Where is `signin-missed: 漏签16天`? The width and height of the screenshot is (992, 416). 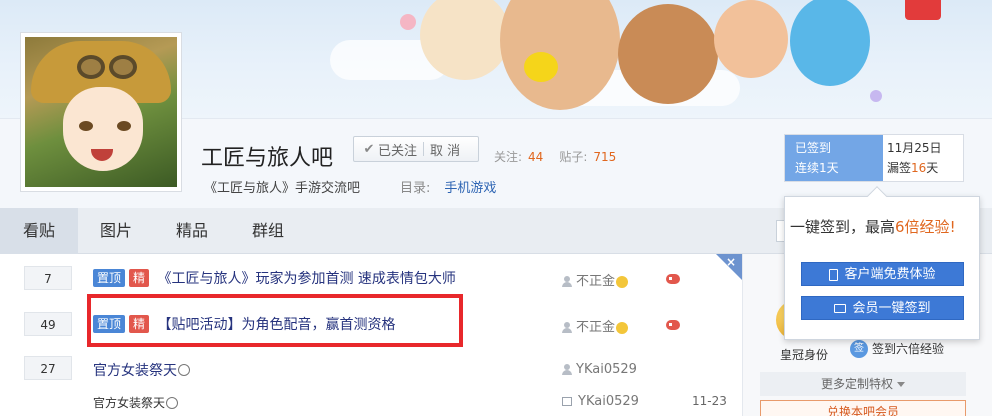
signin-missed: 漏签16天 is located at coordinates (914, 168).